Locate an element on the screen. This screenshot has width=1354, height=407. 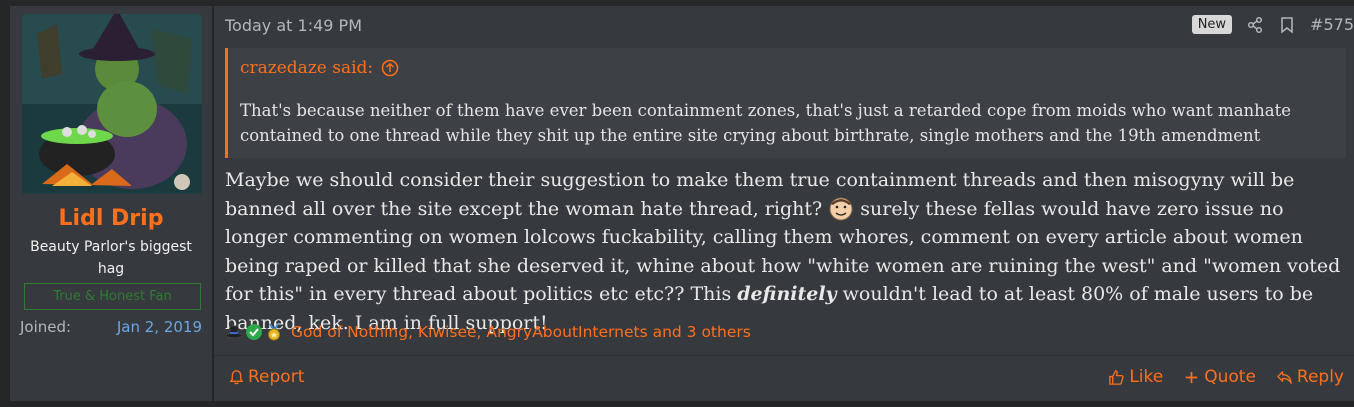
checkmark-icon is located at coordinates (254, 332).